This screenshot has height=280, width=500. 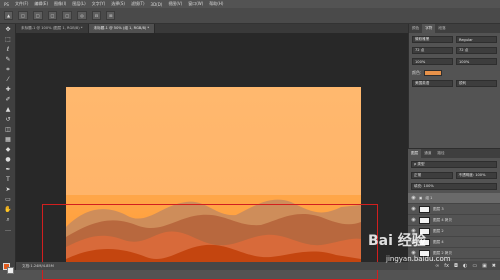 I want to click on type-tool-icon: T, so click(x=8, y=179).